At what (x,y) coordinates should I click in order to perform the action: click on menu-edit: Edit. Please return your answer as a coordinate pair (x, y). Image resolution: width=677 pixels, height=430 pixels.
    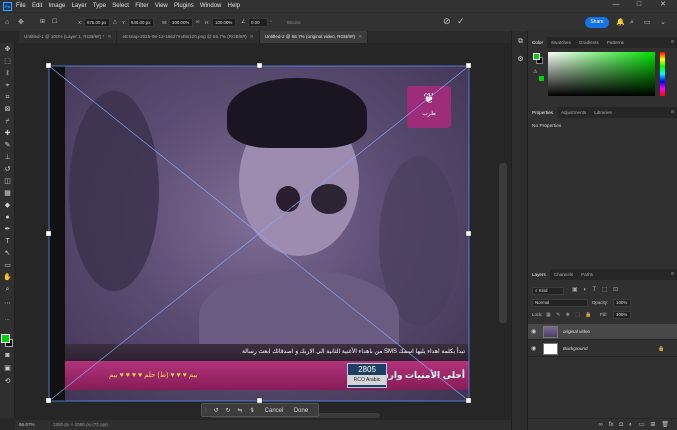
    Looking at the image, I should click on (37, 6).